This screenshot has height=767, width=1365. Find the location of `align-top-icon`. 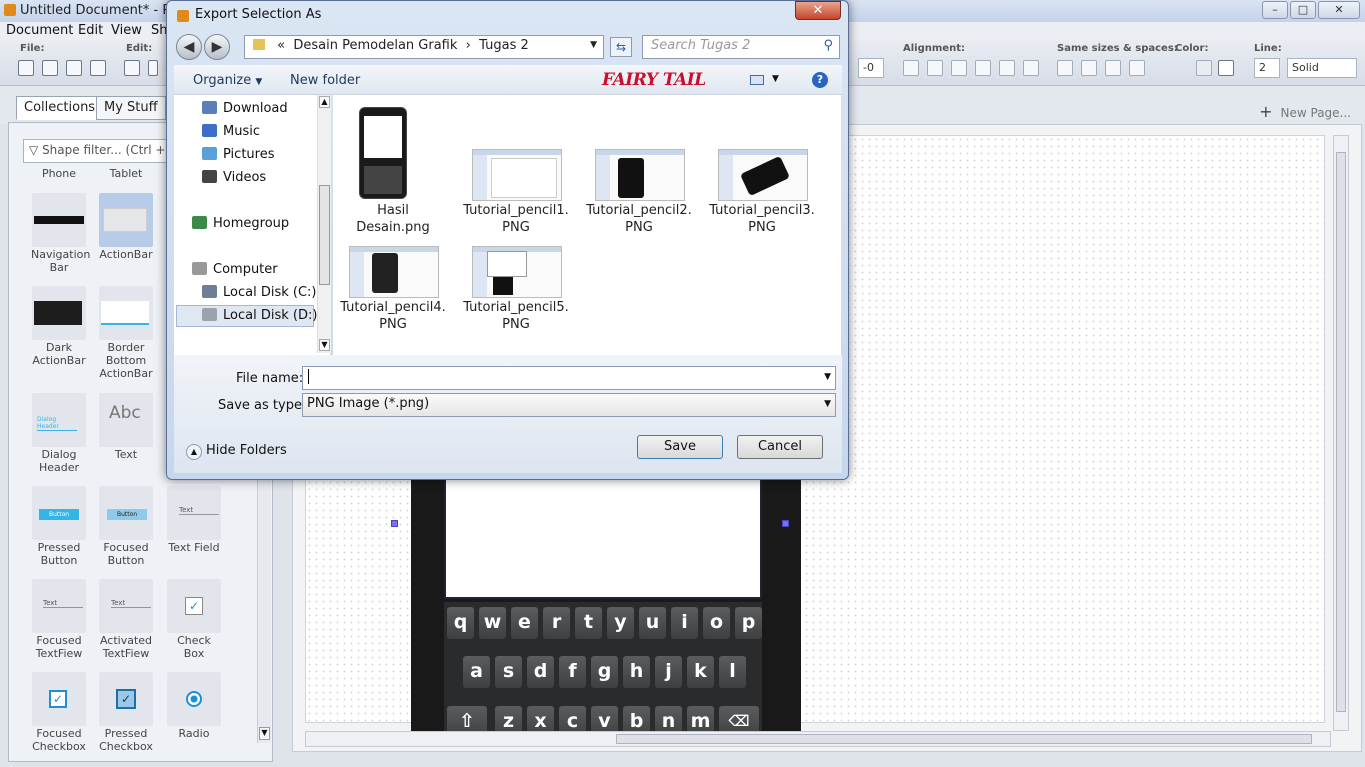

align-top-icon is located at coordinates (983, 68).